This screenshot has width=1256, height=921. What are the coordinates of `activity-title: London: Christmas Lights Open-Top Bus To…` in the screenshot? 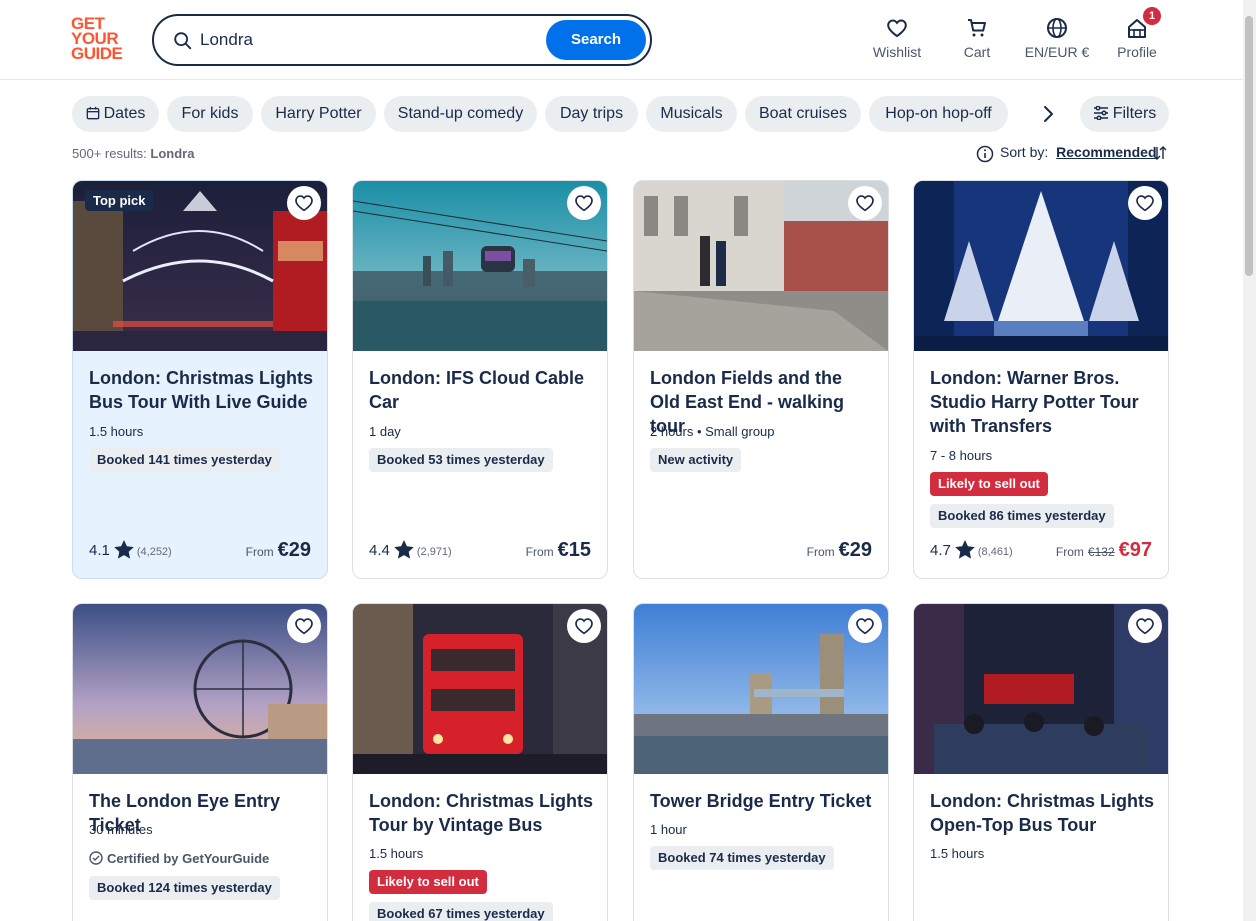 It's located at (1043, 813).